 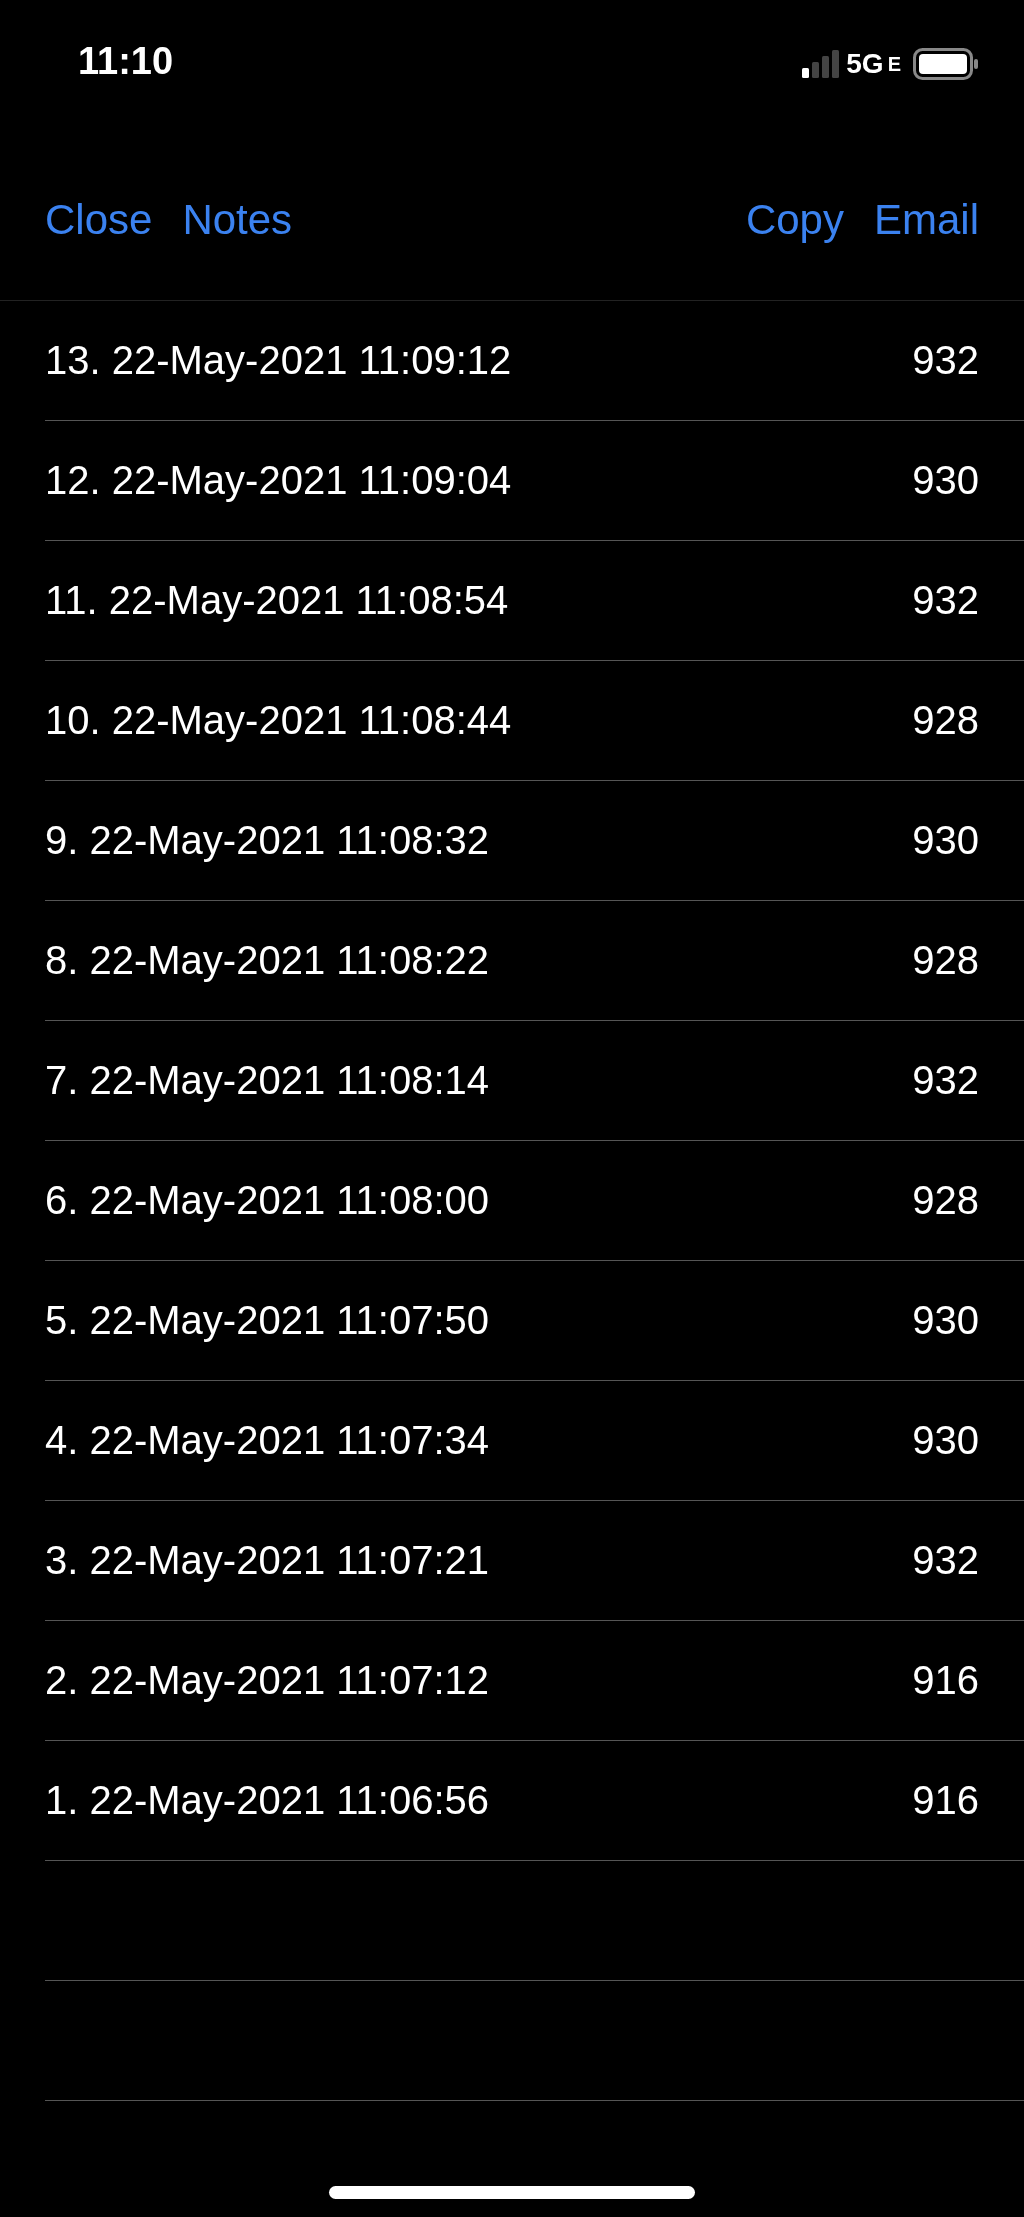 I want to click on entry-label: 4. 22-May-2021 11:07:34, so click(x=267, y=1440).